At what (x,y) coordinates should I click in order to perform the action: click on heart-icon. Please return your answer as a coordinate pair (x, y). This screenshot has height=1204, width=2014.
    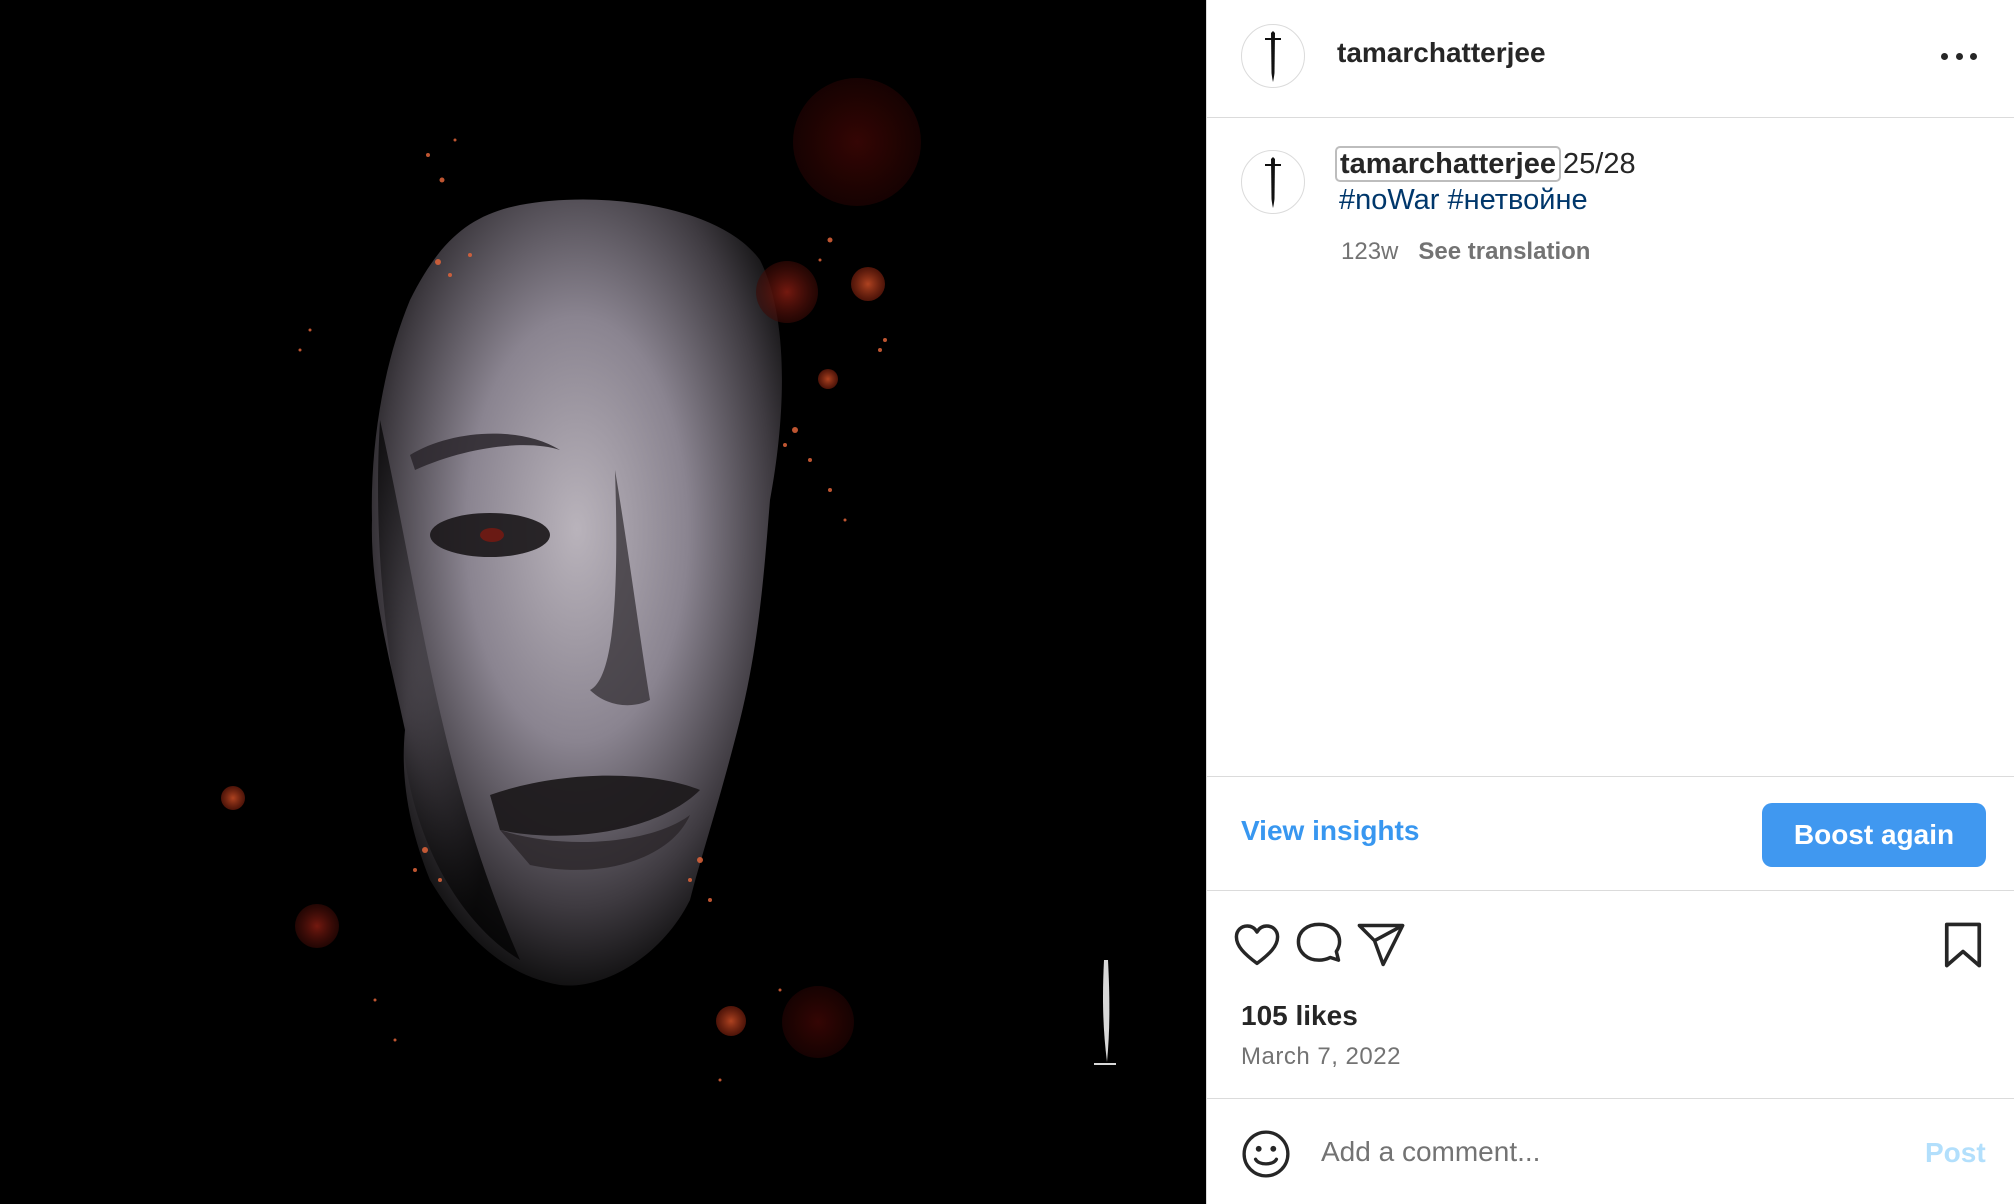
    Looking at the image, I should click on (1257, 945).